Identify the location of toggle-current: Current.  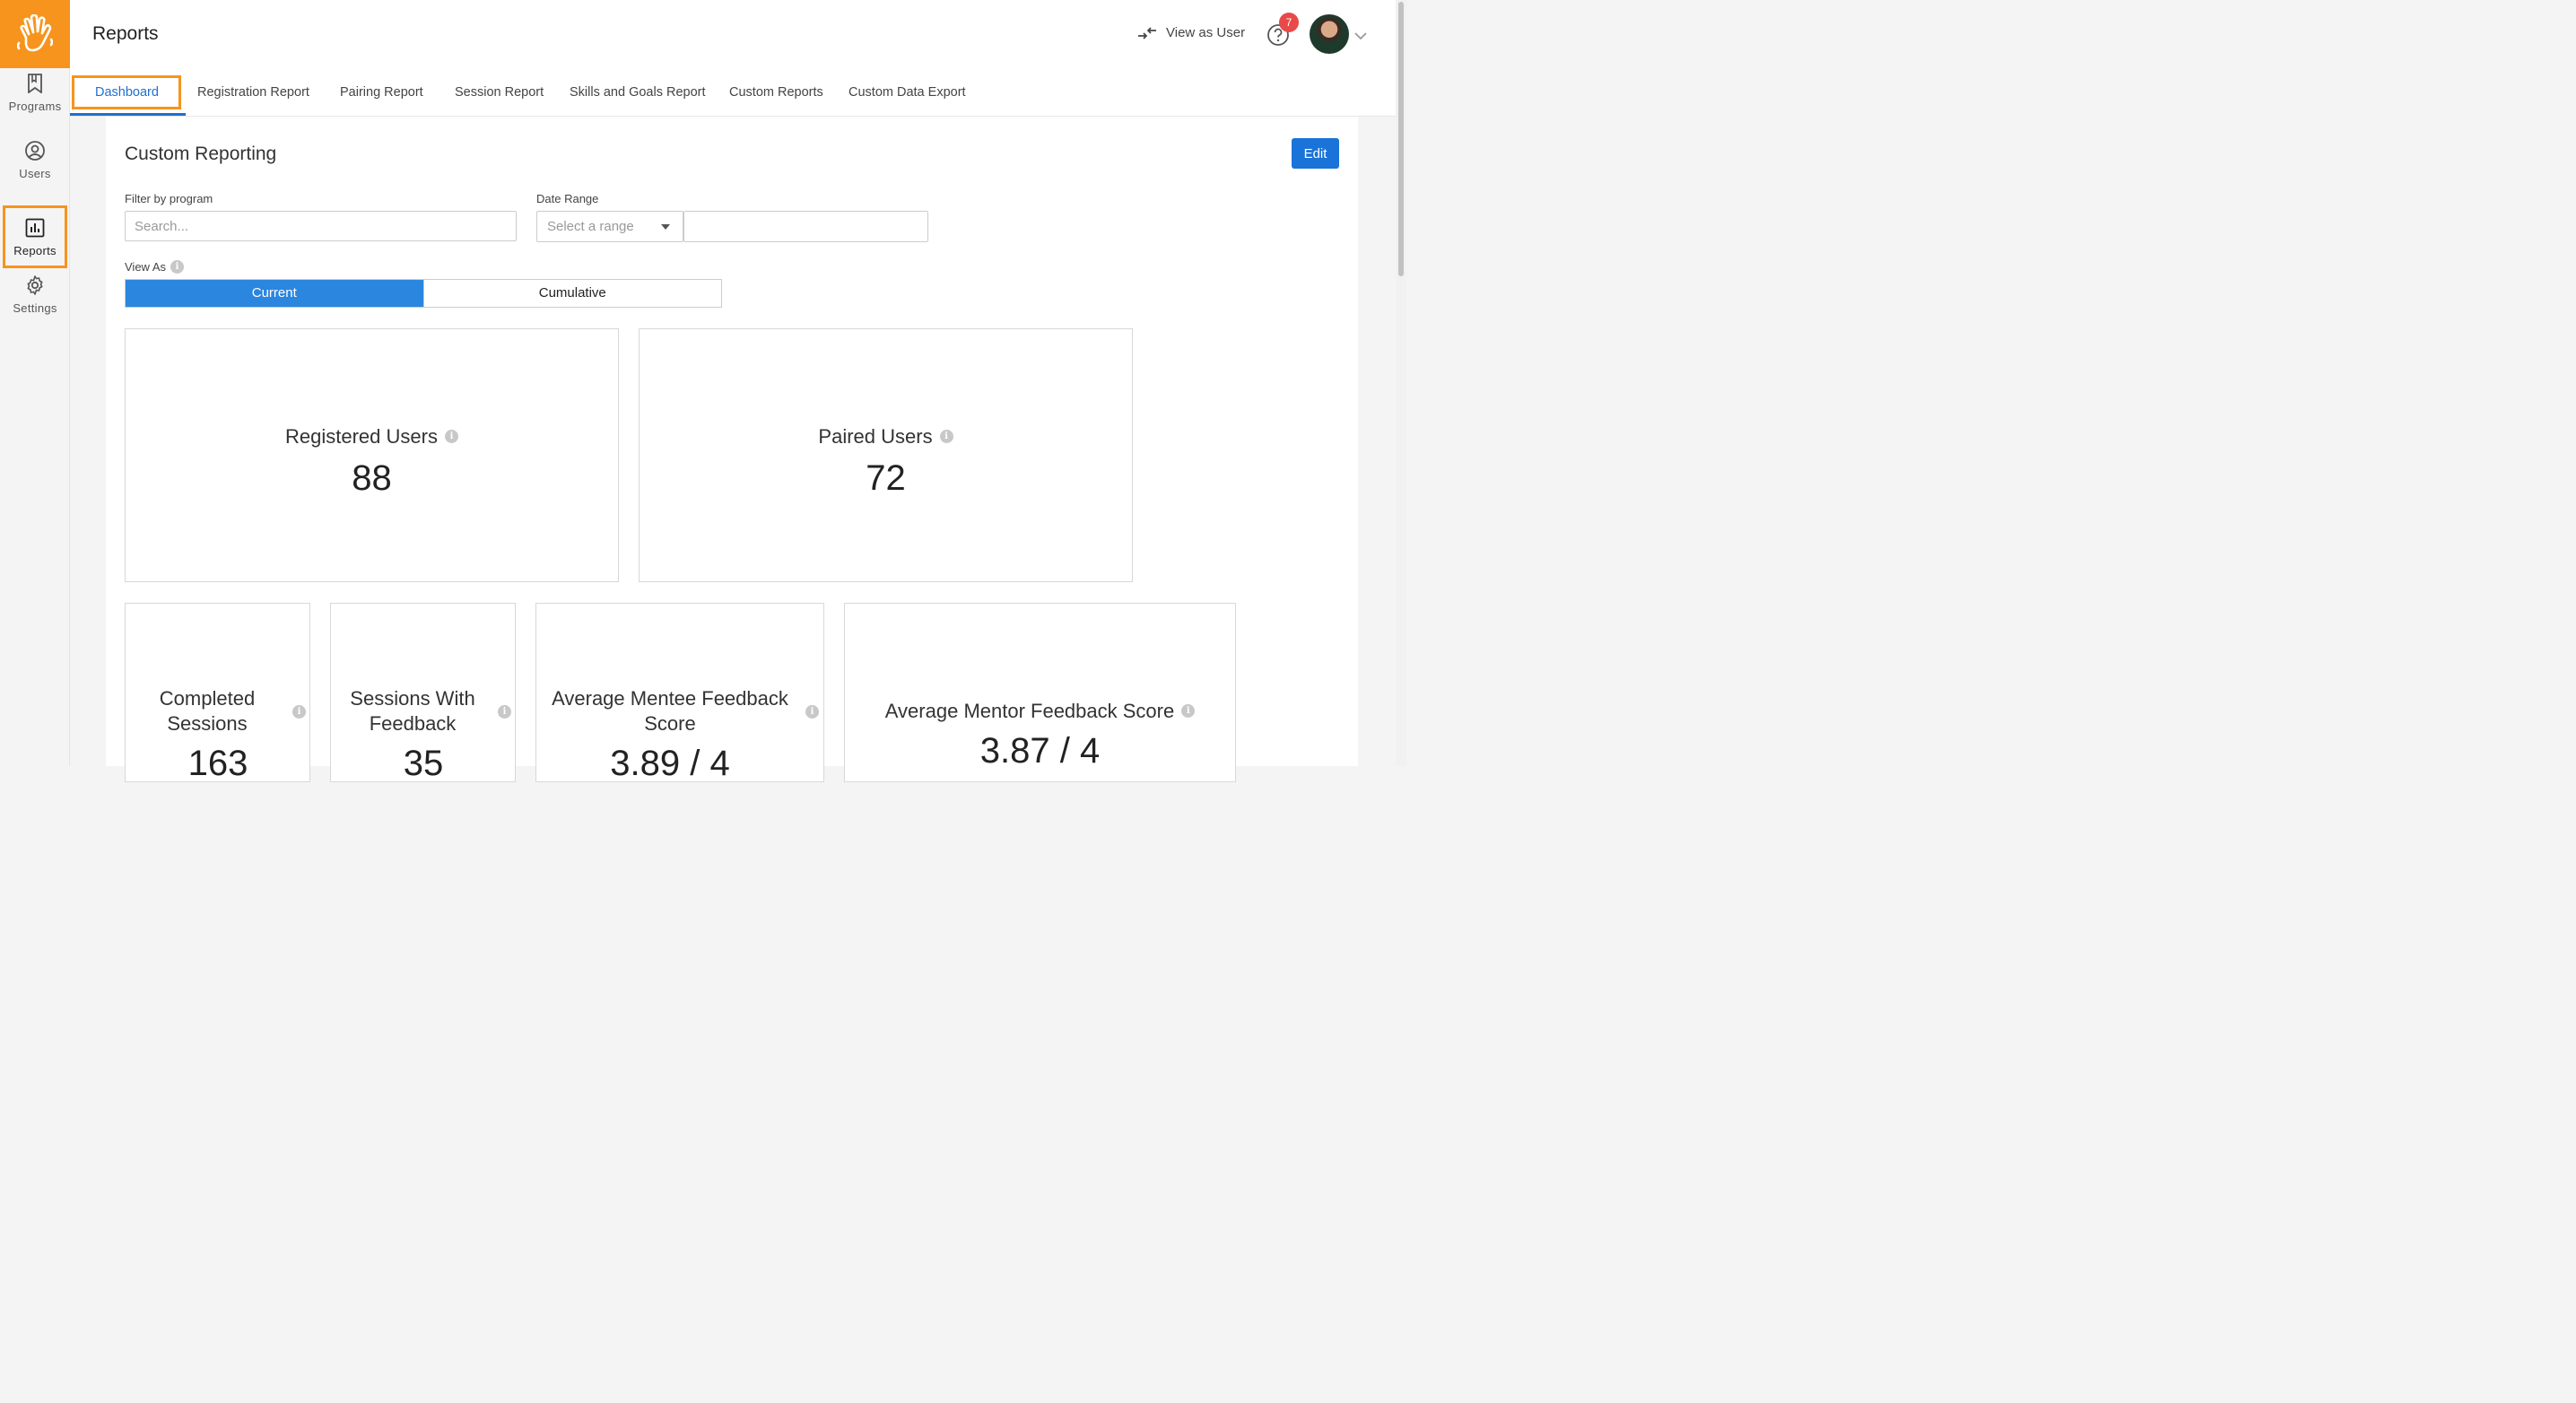
(274, 293).